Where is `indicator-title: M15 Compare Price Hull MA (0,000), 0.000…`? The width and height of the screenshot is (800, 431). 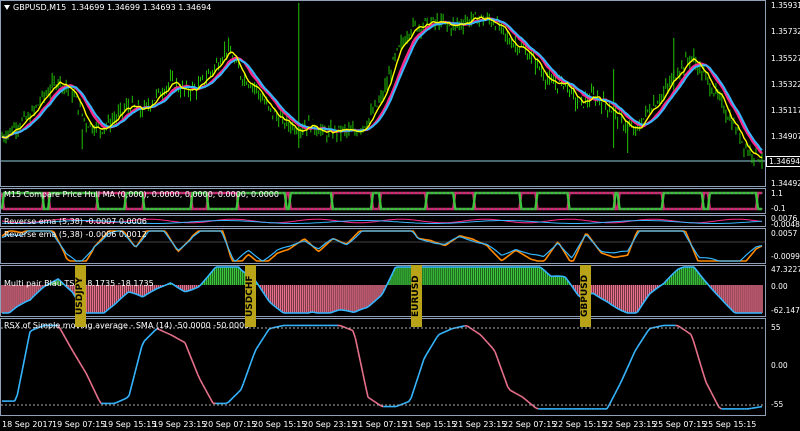 indicator-title: M15 Compare Price Hull MA (0,000), 0.000… is located at coordinates (141, 194).